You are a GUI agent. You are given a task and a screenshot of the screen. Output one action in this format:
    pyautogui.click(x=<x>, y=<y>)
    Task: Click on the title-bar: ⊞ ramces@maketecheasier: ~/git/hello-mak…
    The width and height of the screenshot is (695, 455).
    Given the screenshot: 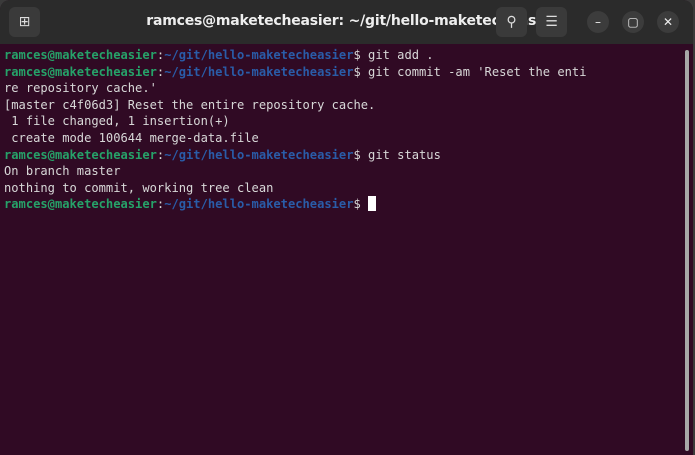 What is the action you would take?
    pyautogui.click(x=346, y=22)
    